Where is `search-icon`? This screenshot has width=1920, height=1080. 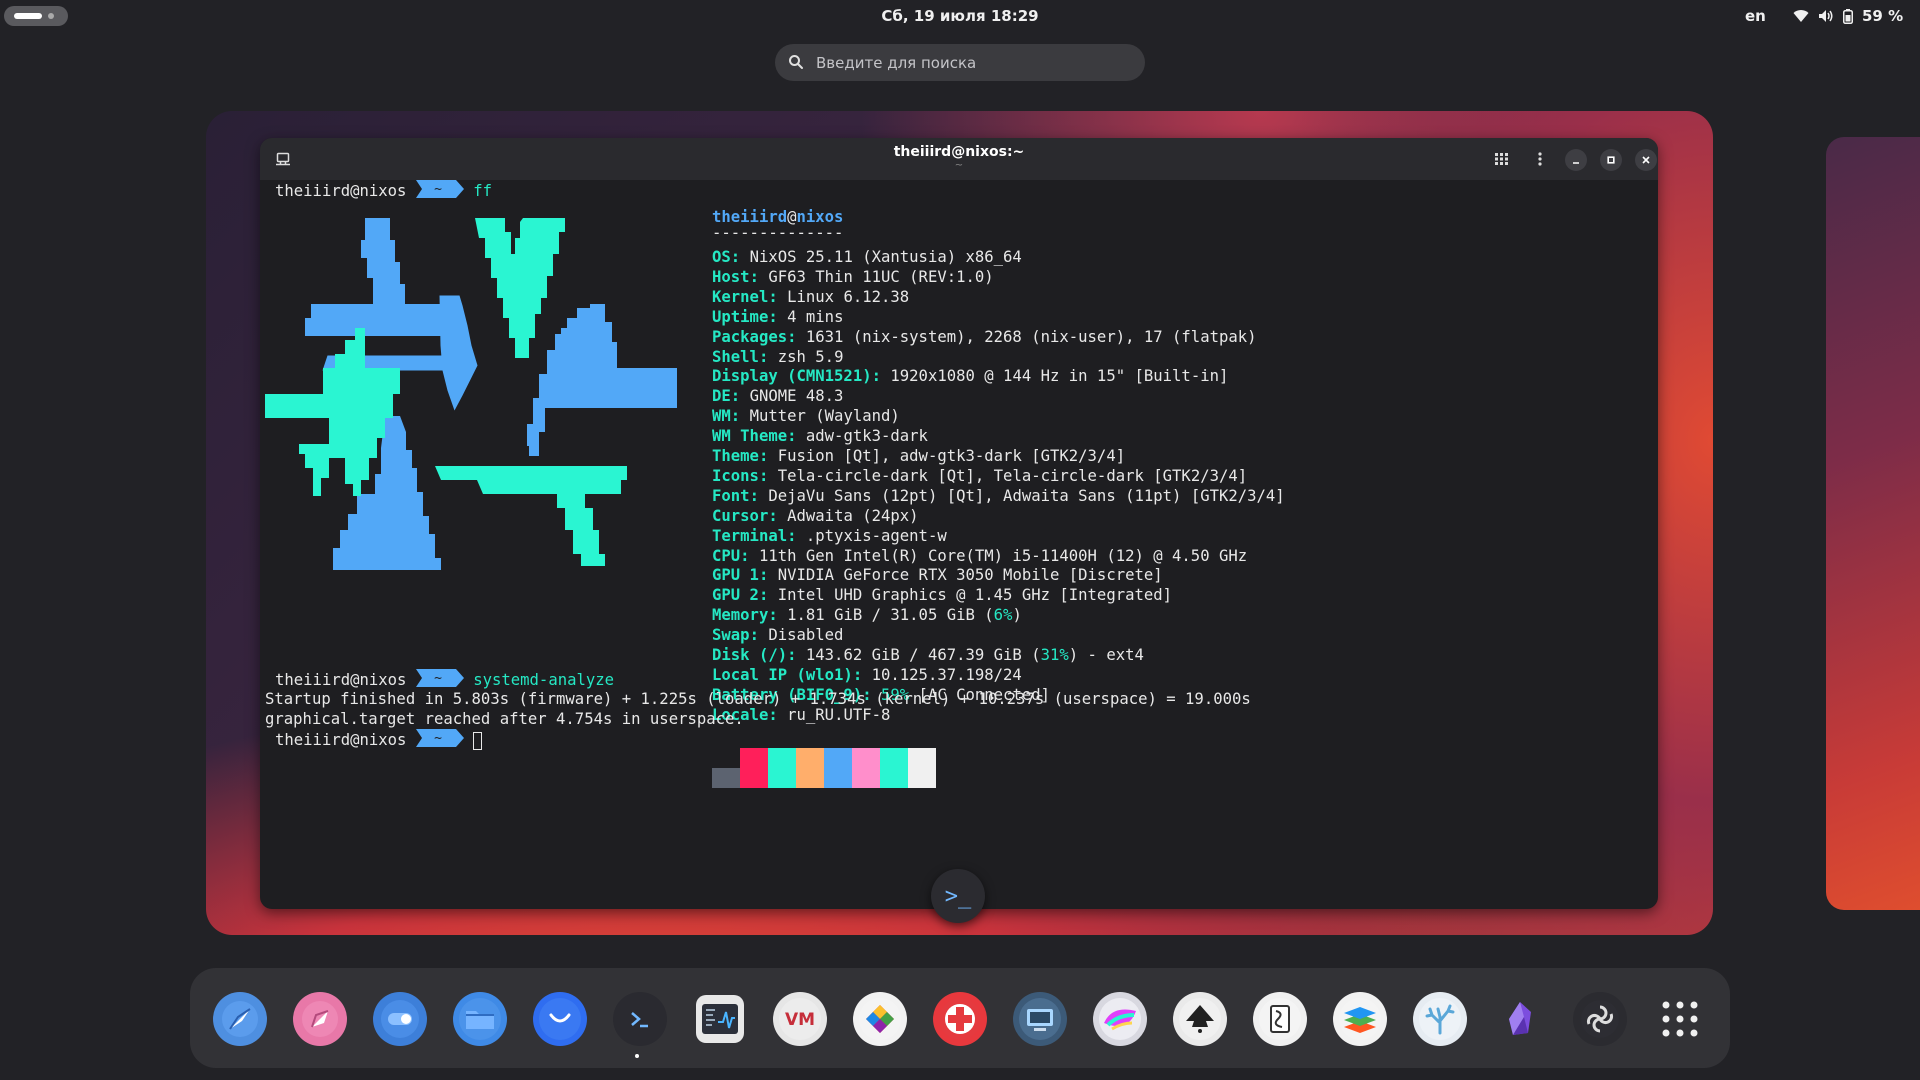 search-icon is located at coordinates (796, 64).